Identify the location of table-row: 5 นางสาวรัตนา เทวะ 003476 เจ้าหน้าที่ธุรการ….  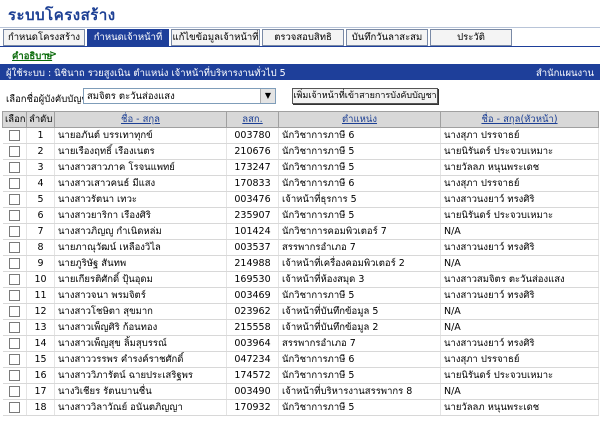
(300, 199).